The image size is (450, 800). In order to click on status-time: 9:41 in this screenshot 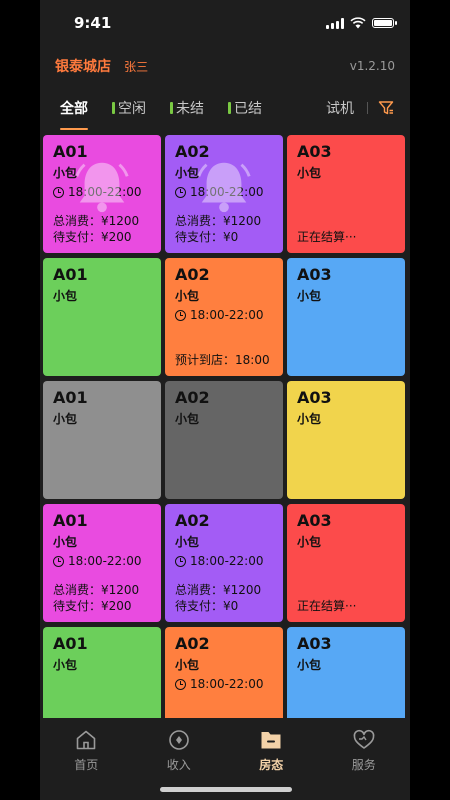, I will do `click(93, 23)`.